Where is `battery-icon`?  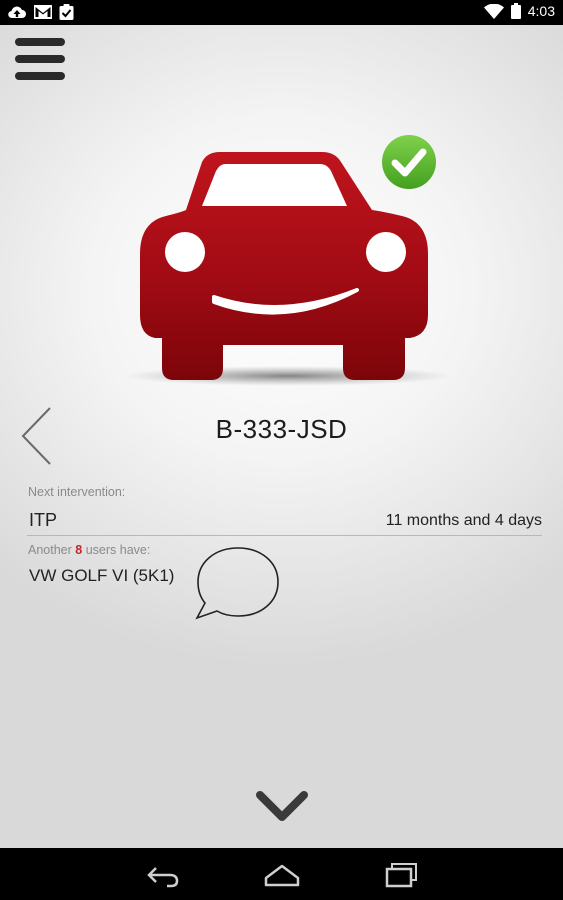 battery-icon is located at coordinates (515, 11).